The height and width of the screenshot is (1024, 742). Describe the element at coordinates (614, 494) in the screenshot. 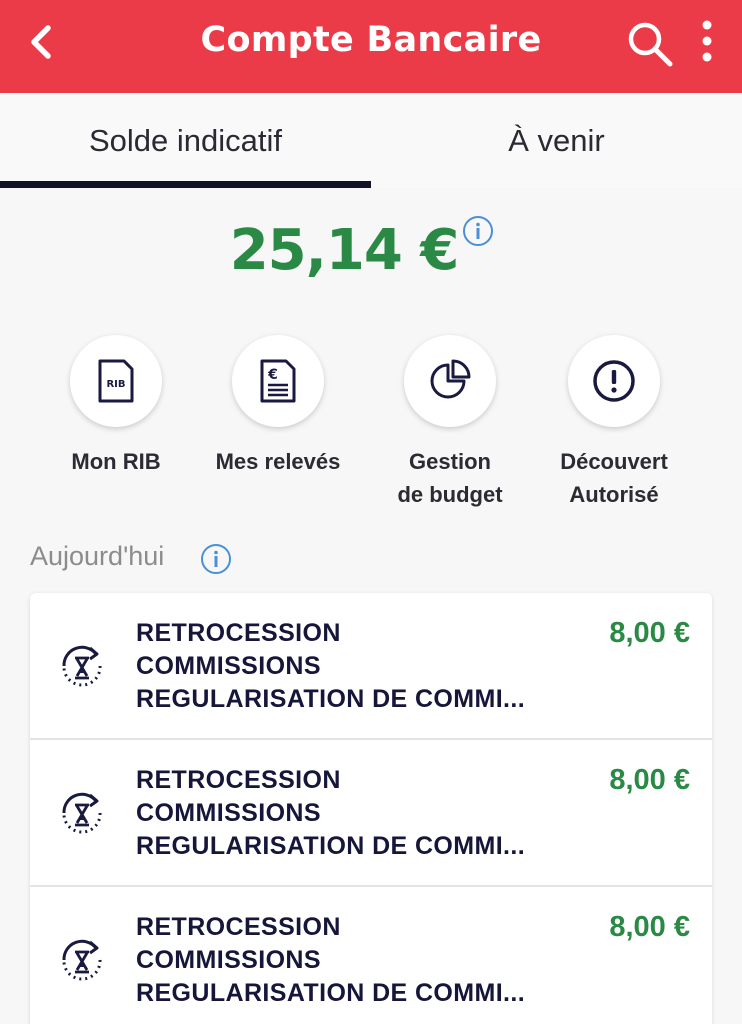

I see `action-label-line2: Autorisé` at that location.